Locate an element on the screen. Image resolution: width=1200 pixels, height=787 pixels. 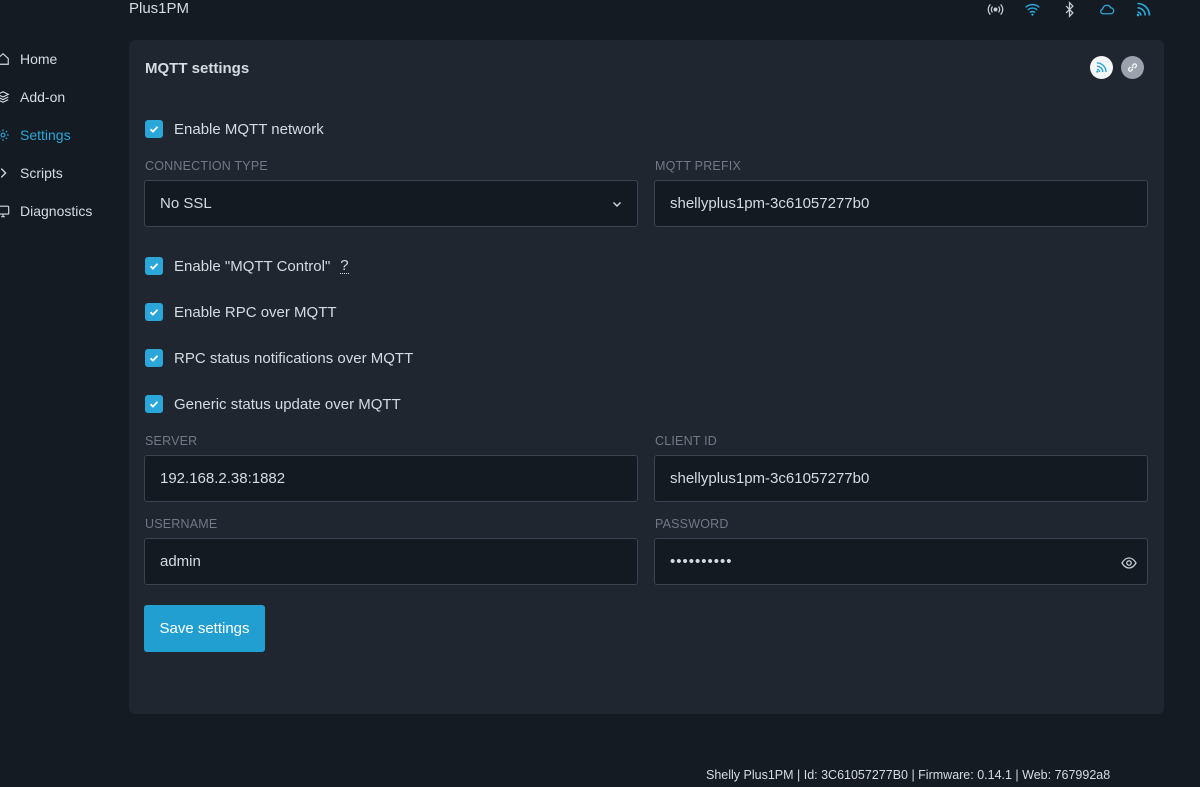
sidebar-item-label: Scripts is located at coordinates (41, 173).